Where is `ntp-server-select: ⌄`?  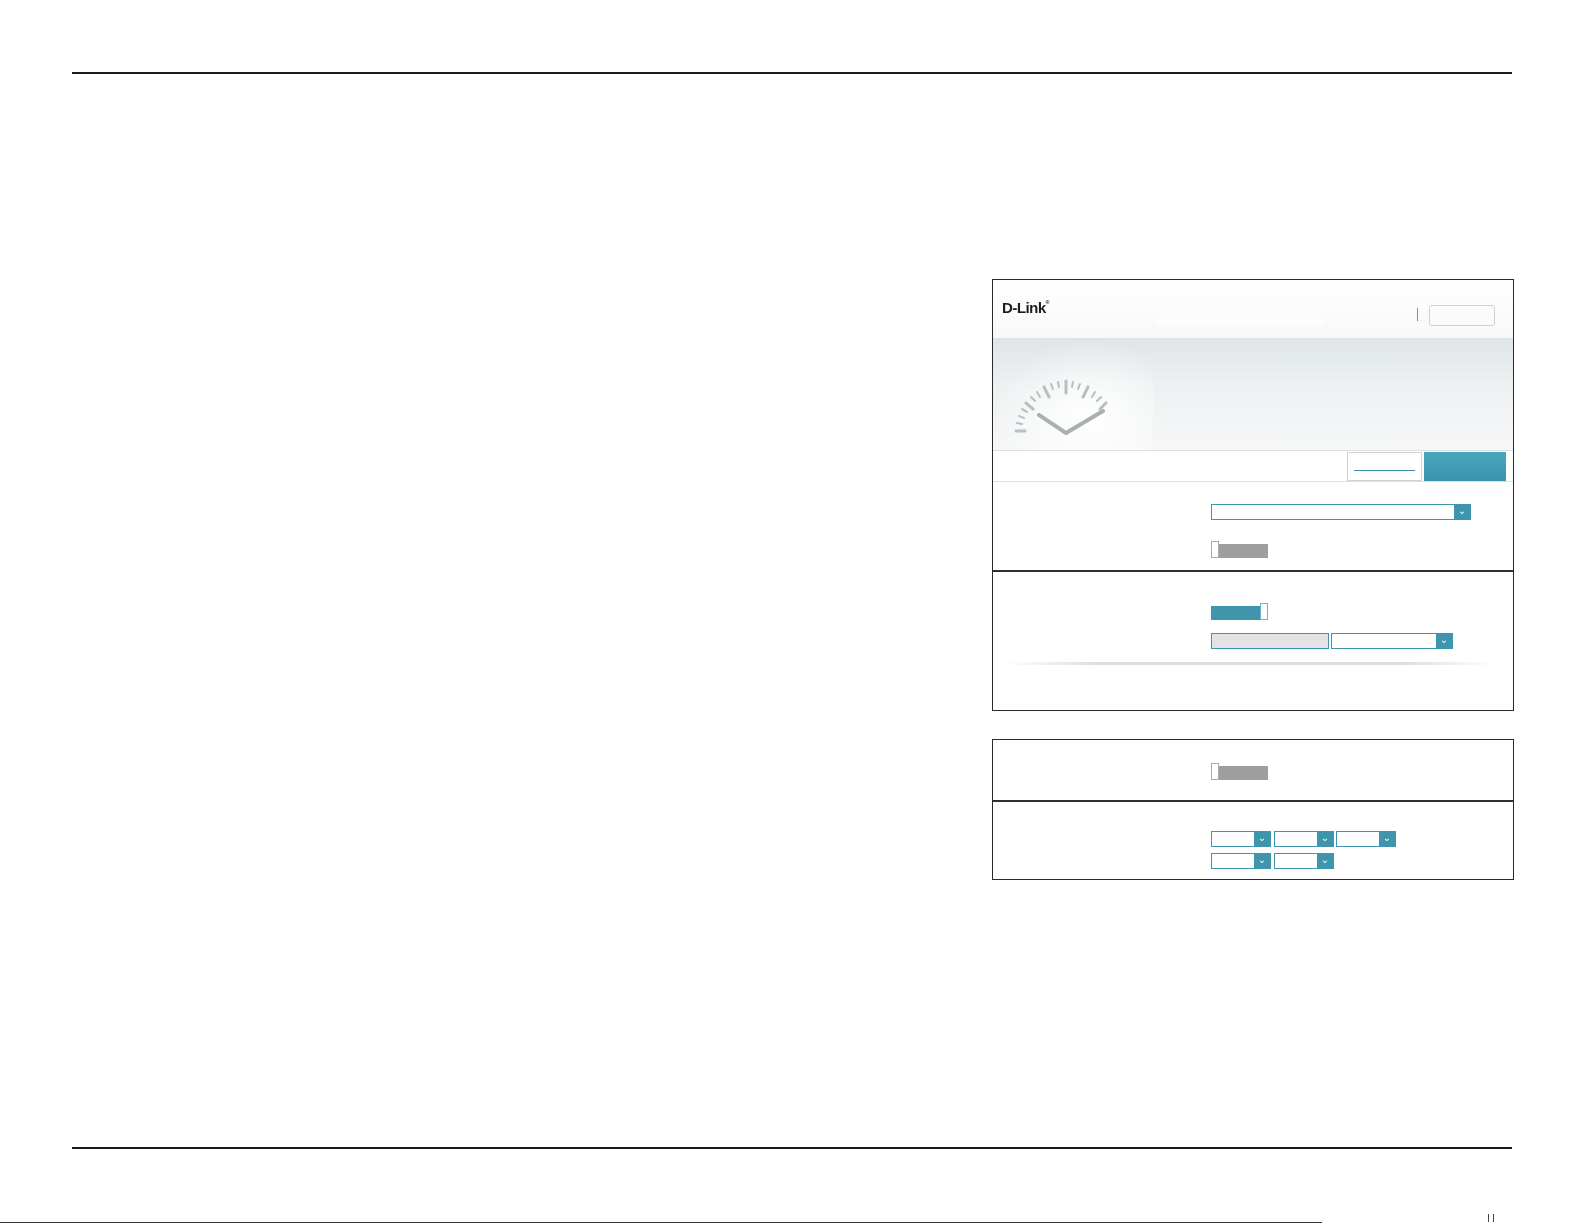 ntp-server-select: ⌄ is located at coordinates (1392, 641).